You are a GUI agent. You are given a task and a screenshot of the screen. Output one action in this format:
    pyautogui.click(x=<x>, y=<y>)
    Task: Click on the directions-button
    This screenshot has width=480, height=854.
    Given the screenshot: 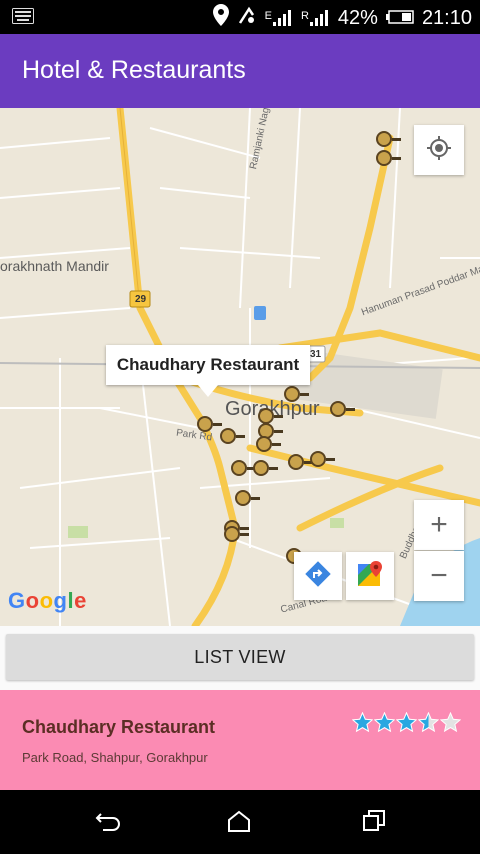 What is the action you would take?
    pyautogui.click(x=318, y=576)
    